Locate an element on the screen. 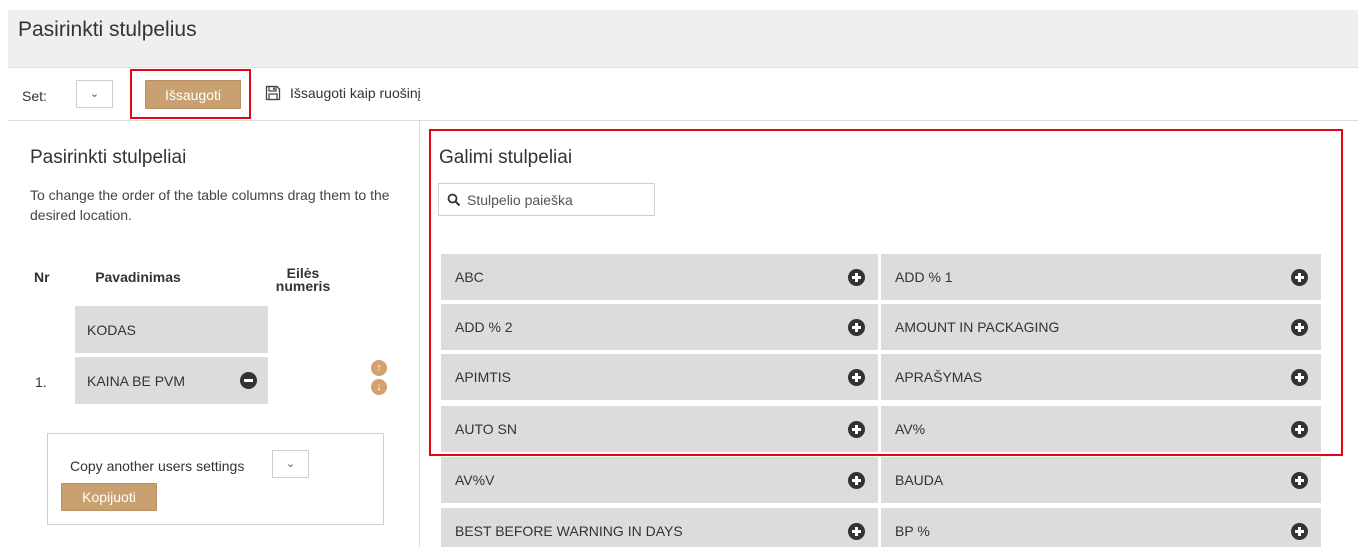  copy-user-select: ⌄ is located at coordinates (290, 464).